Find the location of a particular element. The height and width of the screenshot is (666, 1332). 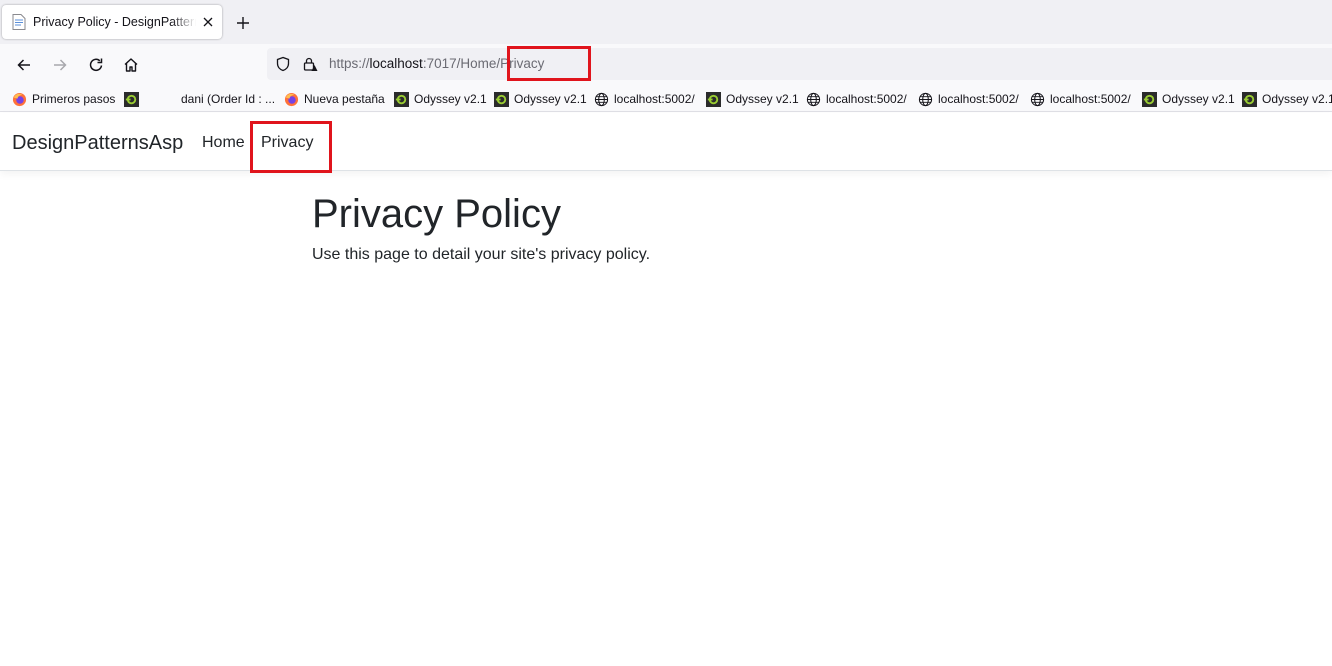

bookmark-item: Primeros pasos is located at coordinates (63, 99).